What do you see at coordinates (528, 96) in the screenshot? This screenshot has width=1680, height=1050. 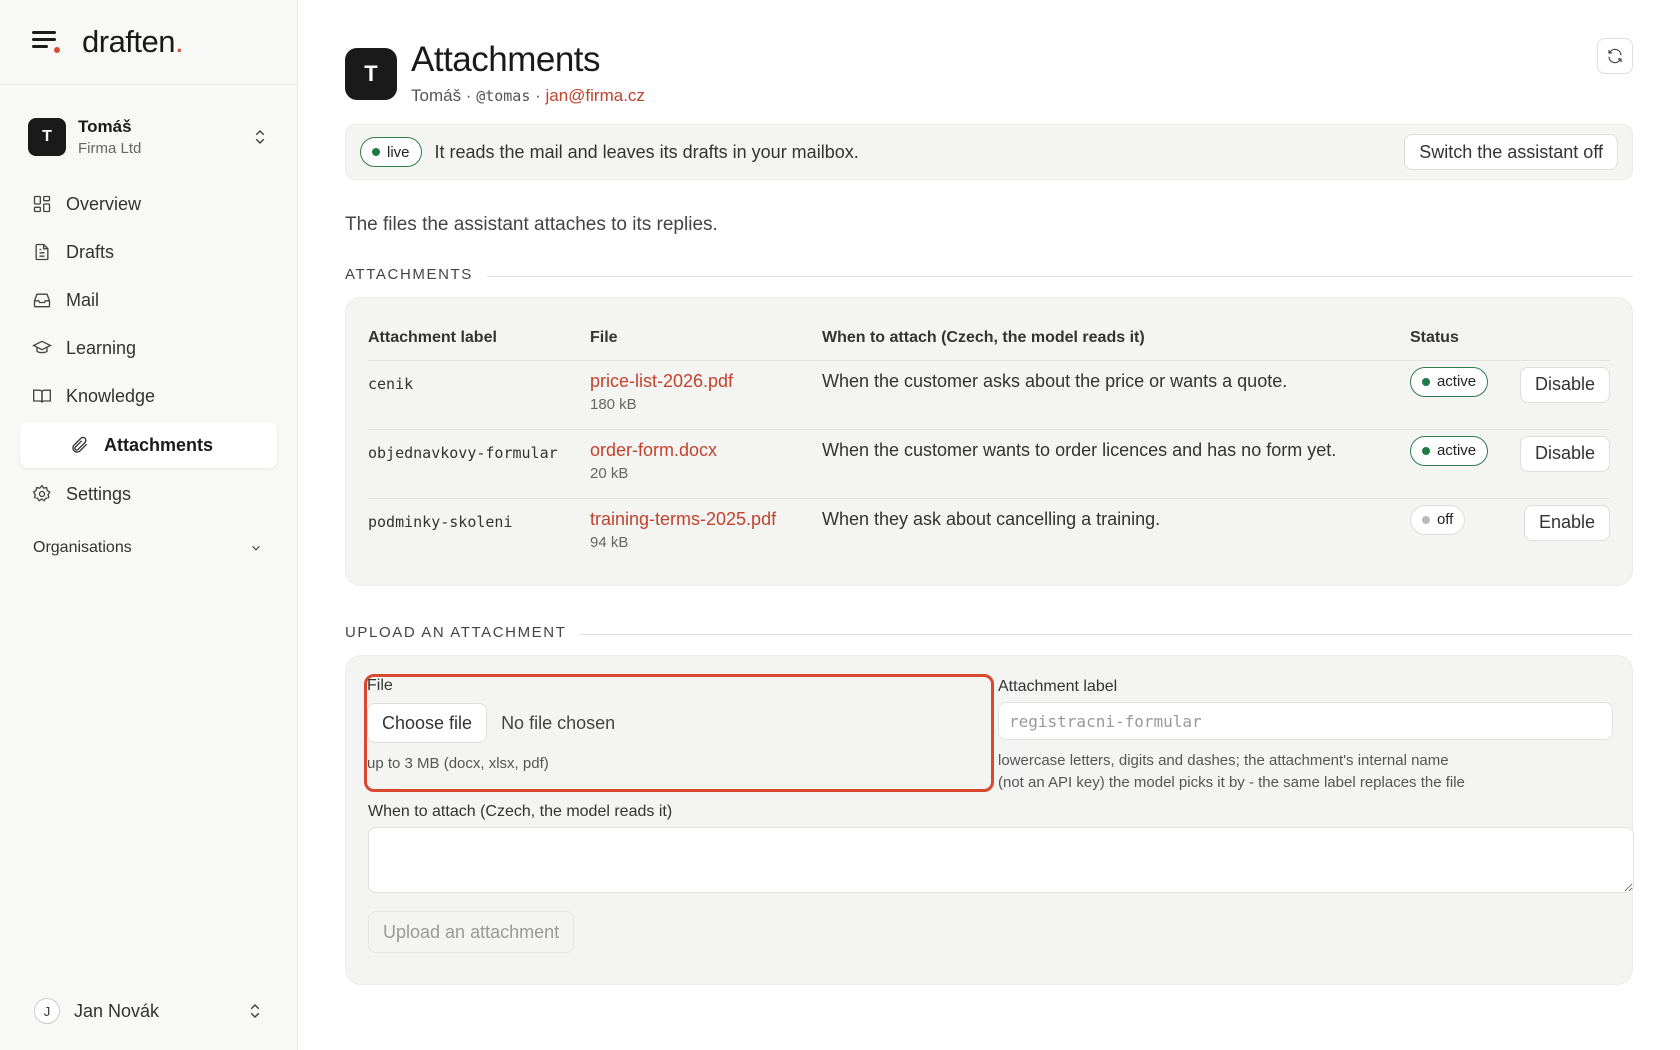 I see `page-subtitle: Tomáš · @tomas · jan@firma.cz` at bounding box center [528, 96].